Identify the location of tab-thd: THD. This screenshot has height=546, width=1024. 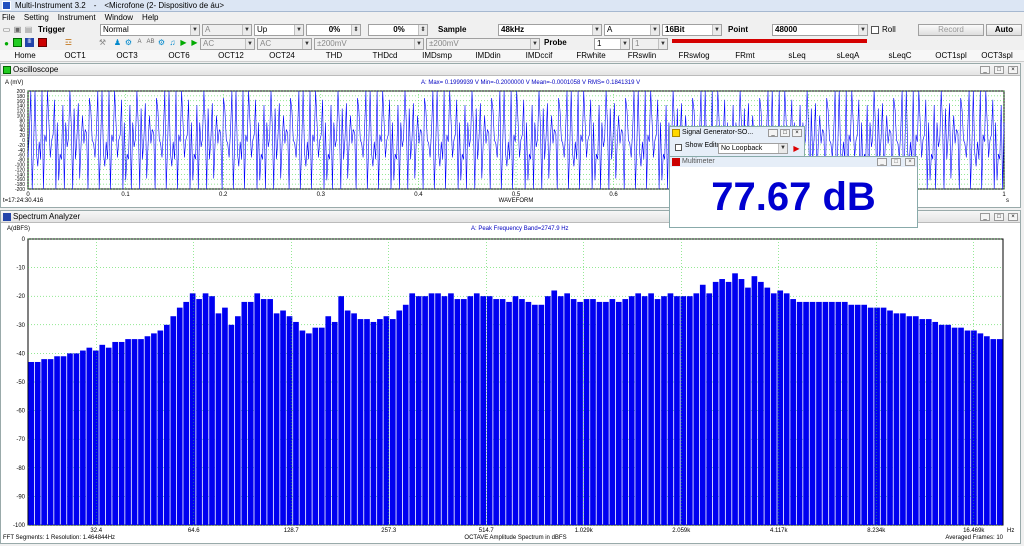
(334, 56).